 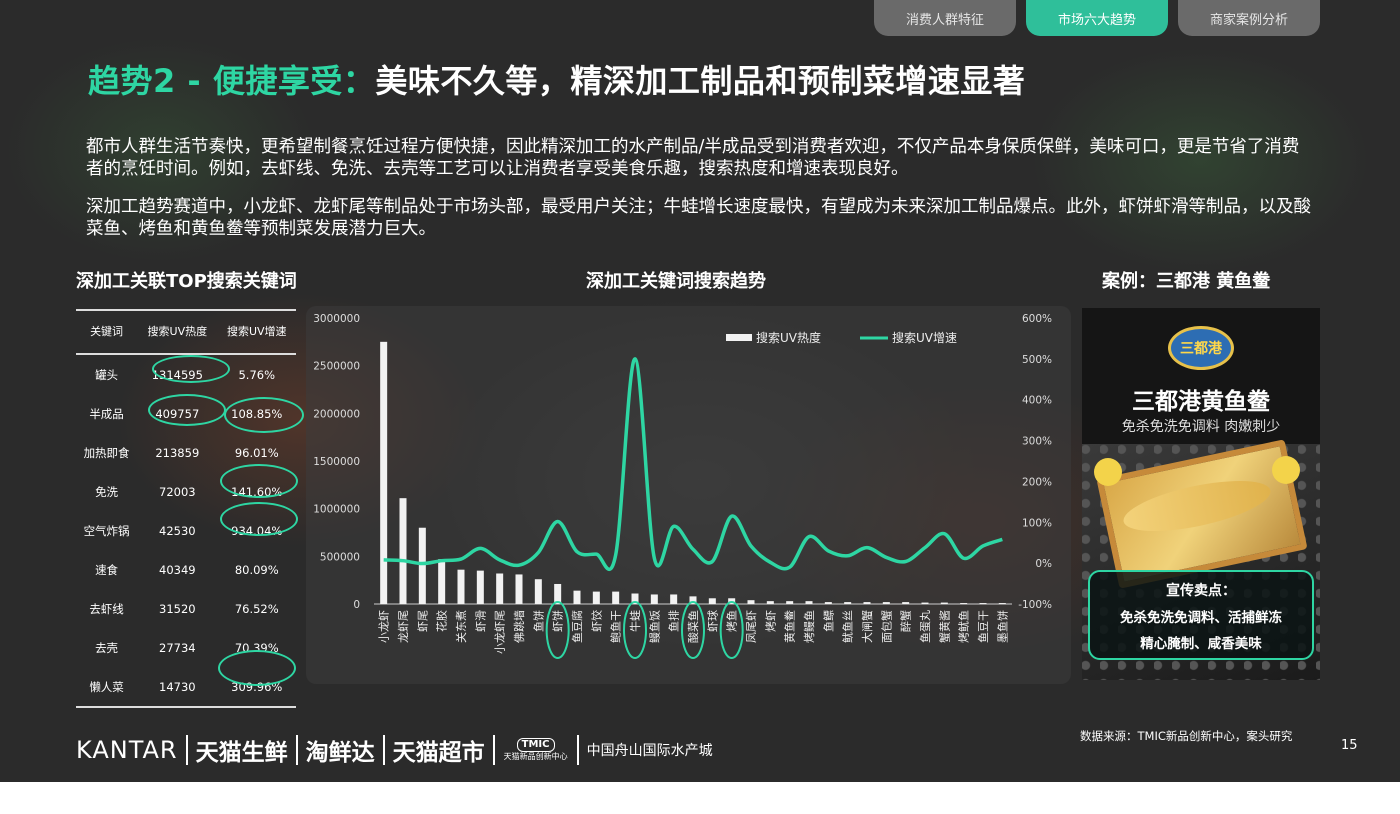 I want to click on tab-case-analysis: 商家案例分析, so click(x=1249, y=18).